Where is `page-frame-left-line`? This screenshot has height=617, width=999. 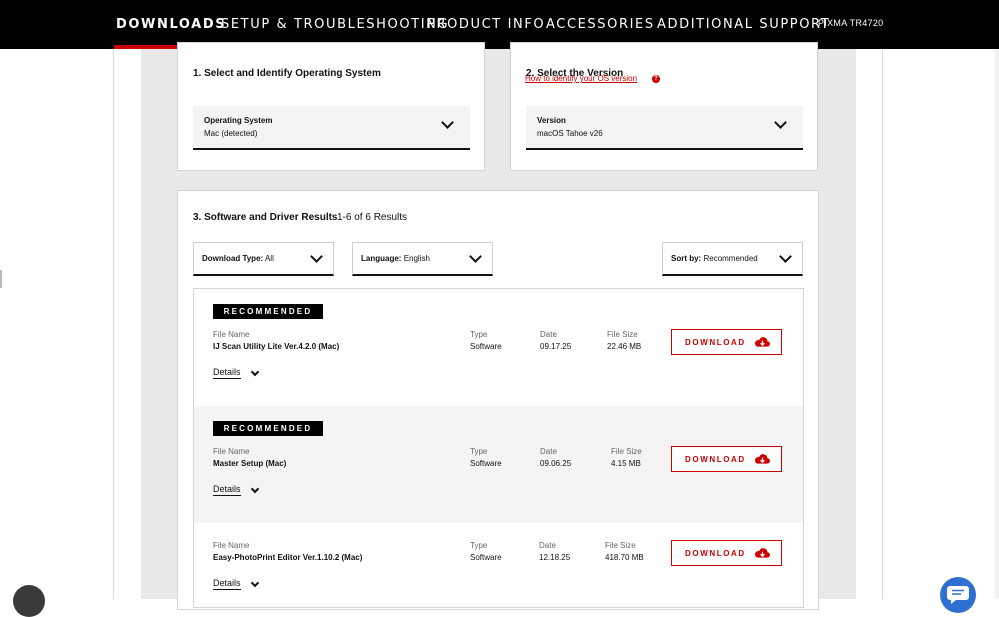 page-frame-left-line is located at coordinates (113, 324).